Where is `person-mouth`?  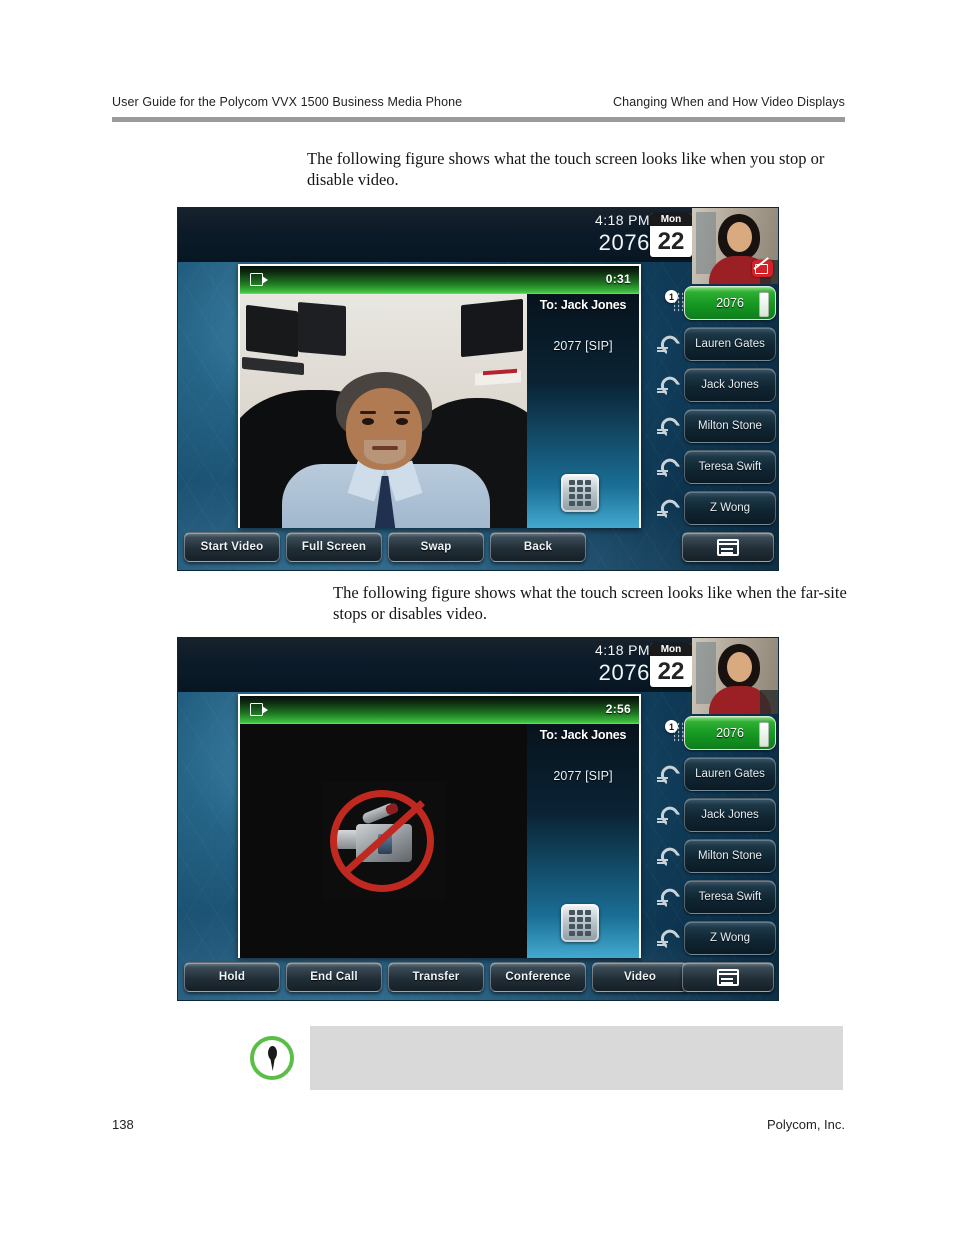
person-mouth is located at coordinates (385, 448).